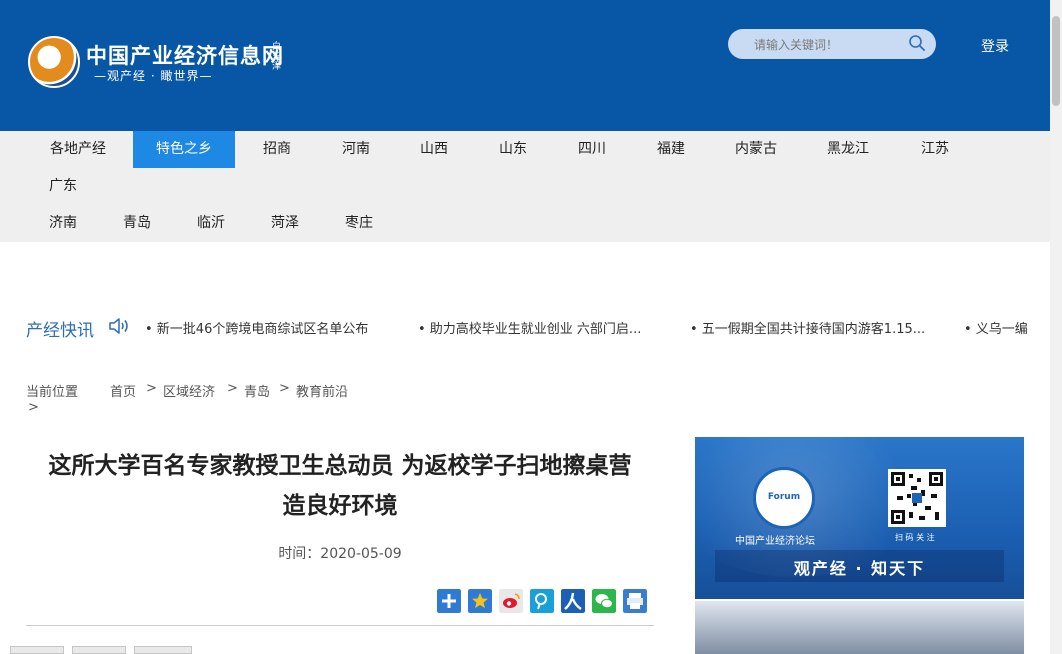 Image resolution: width=1062 pixels, height=654 pixels. I want to click on article-title: 这所大学百名专家教授卫生总动员 为返校学子扫地擦桌营 造良好环境, so click(340, 486).